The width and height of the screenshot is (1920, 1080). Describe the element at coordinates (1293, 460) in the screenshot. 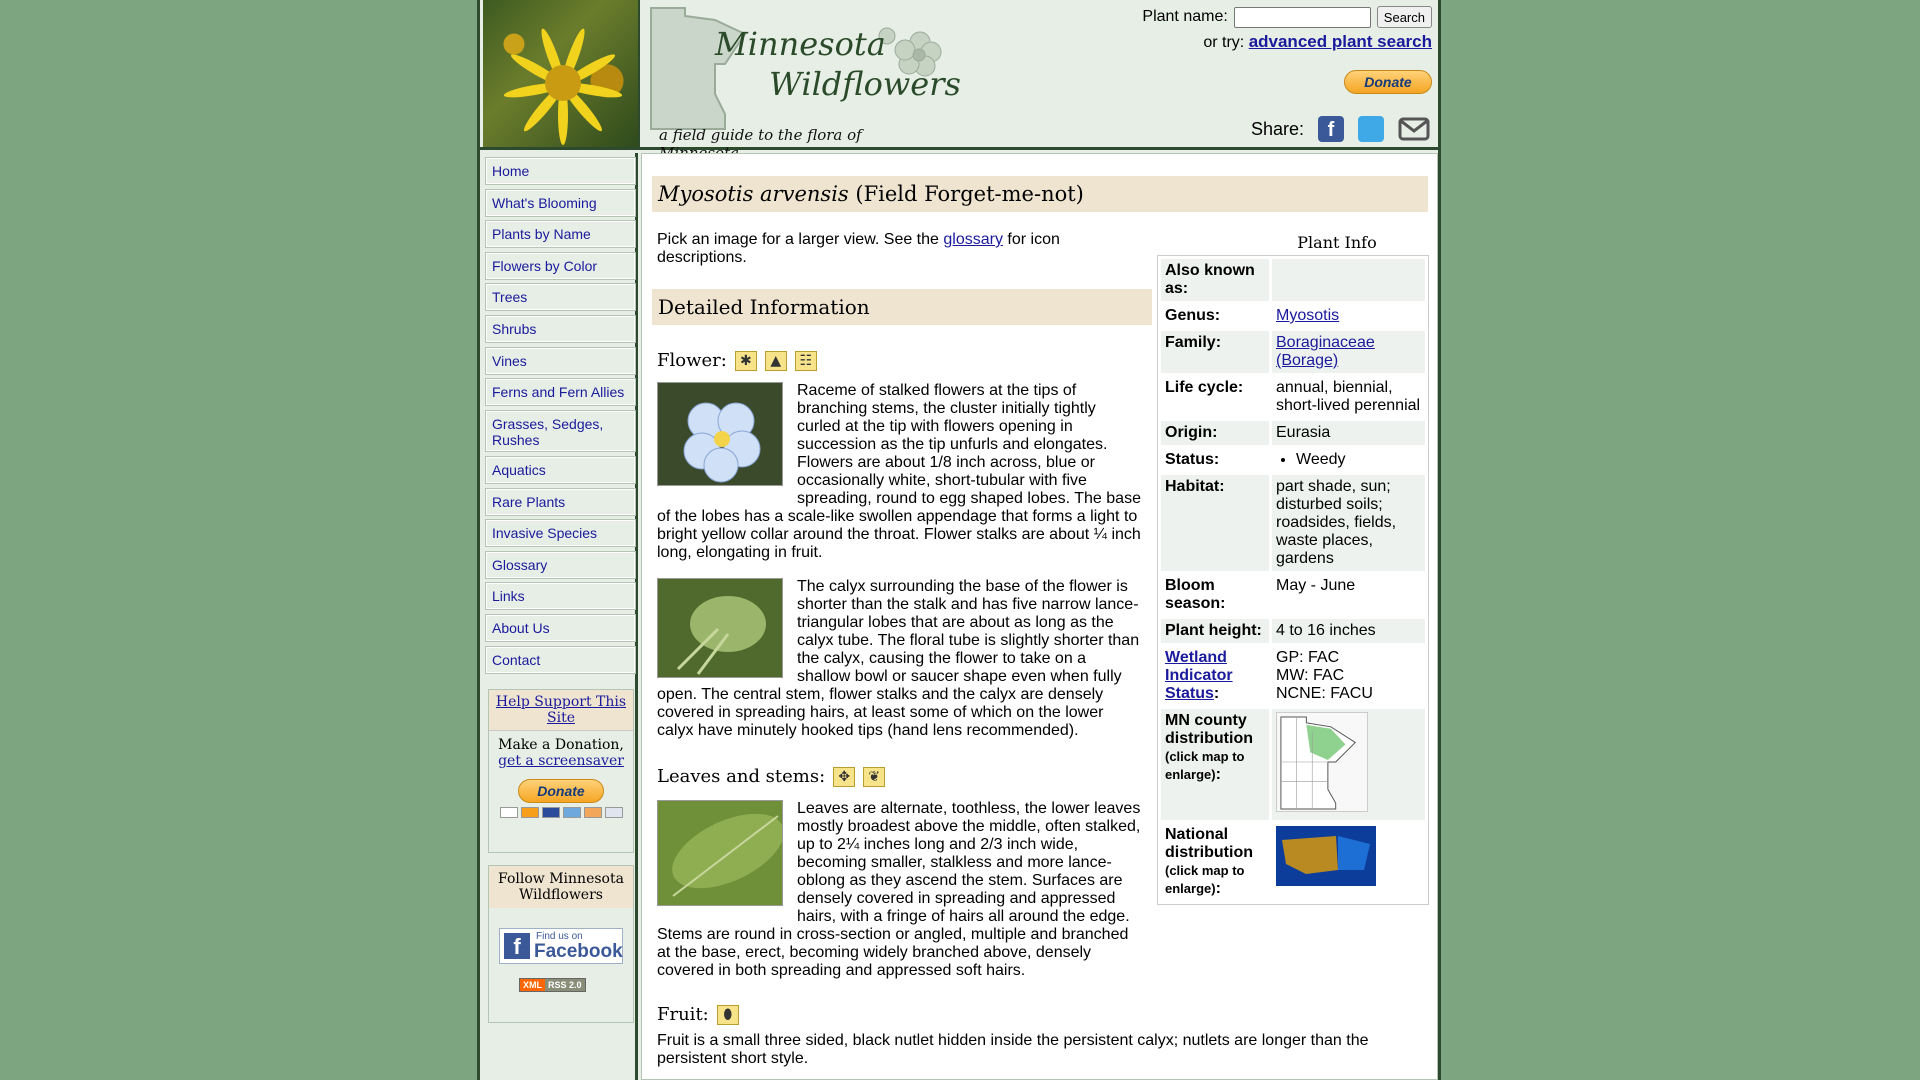

I see `info-row-status: Status: Weedy` at that location.